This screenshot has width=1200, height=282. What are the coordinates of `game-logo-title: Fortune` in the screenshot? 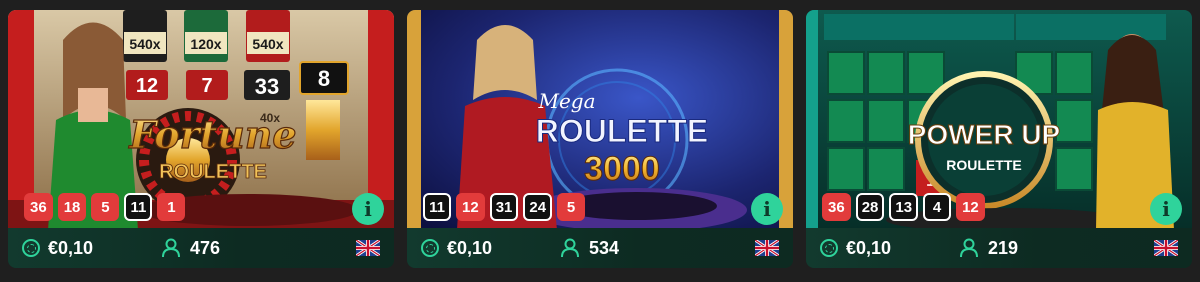 It's located at (212, 134).